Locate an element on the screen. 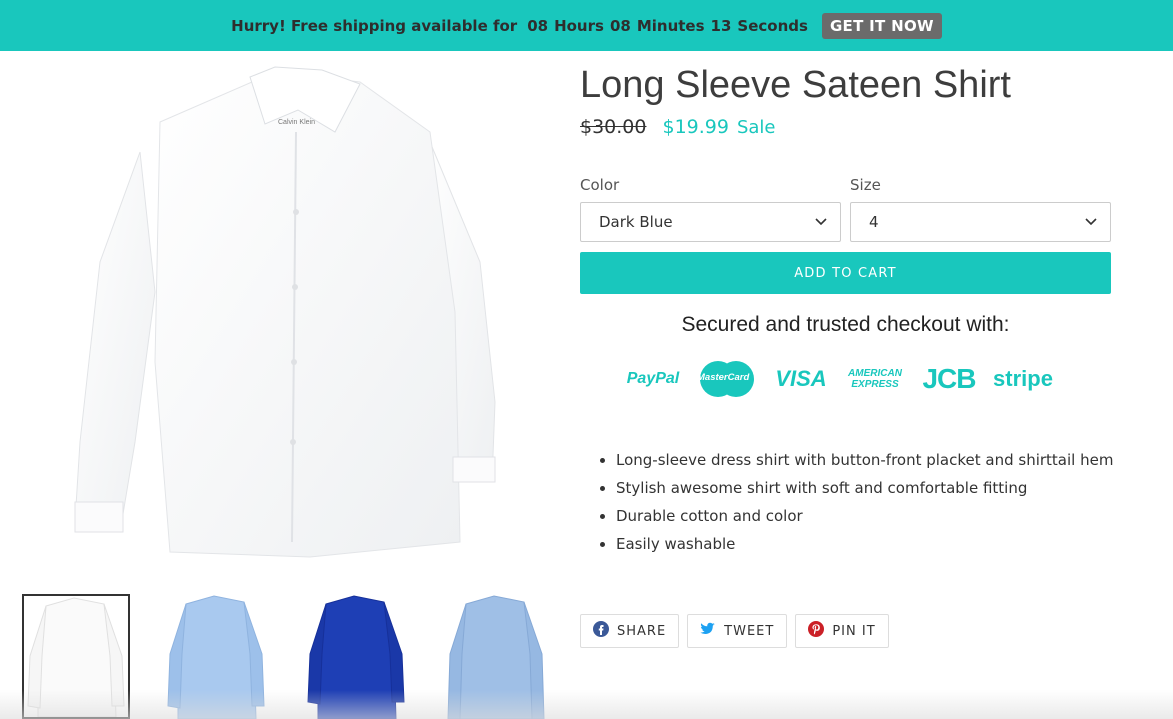 Image resolution: width=1173 pixels, height=719 pixels. facebook-icon is located at coordinates (601, 631).